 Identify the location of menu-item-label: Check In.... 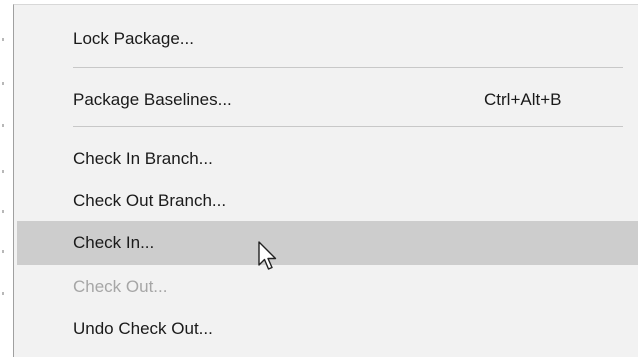
(114, 242).